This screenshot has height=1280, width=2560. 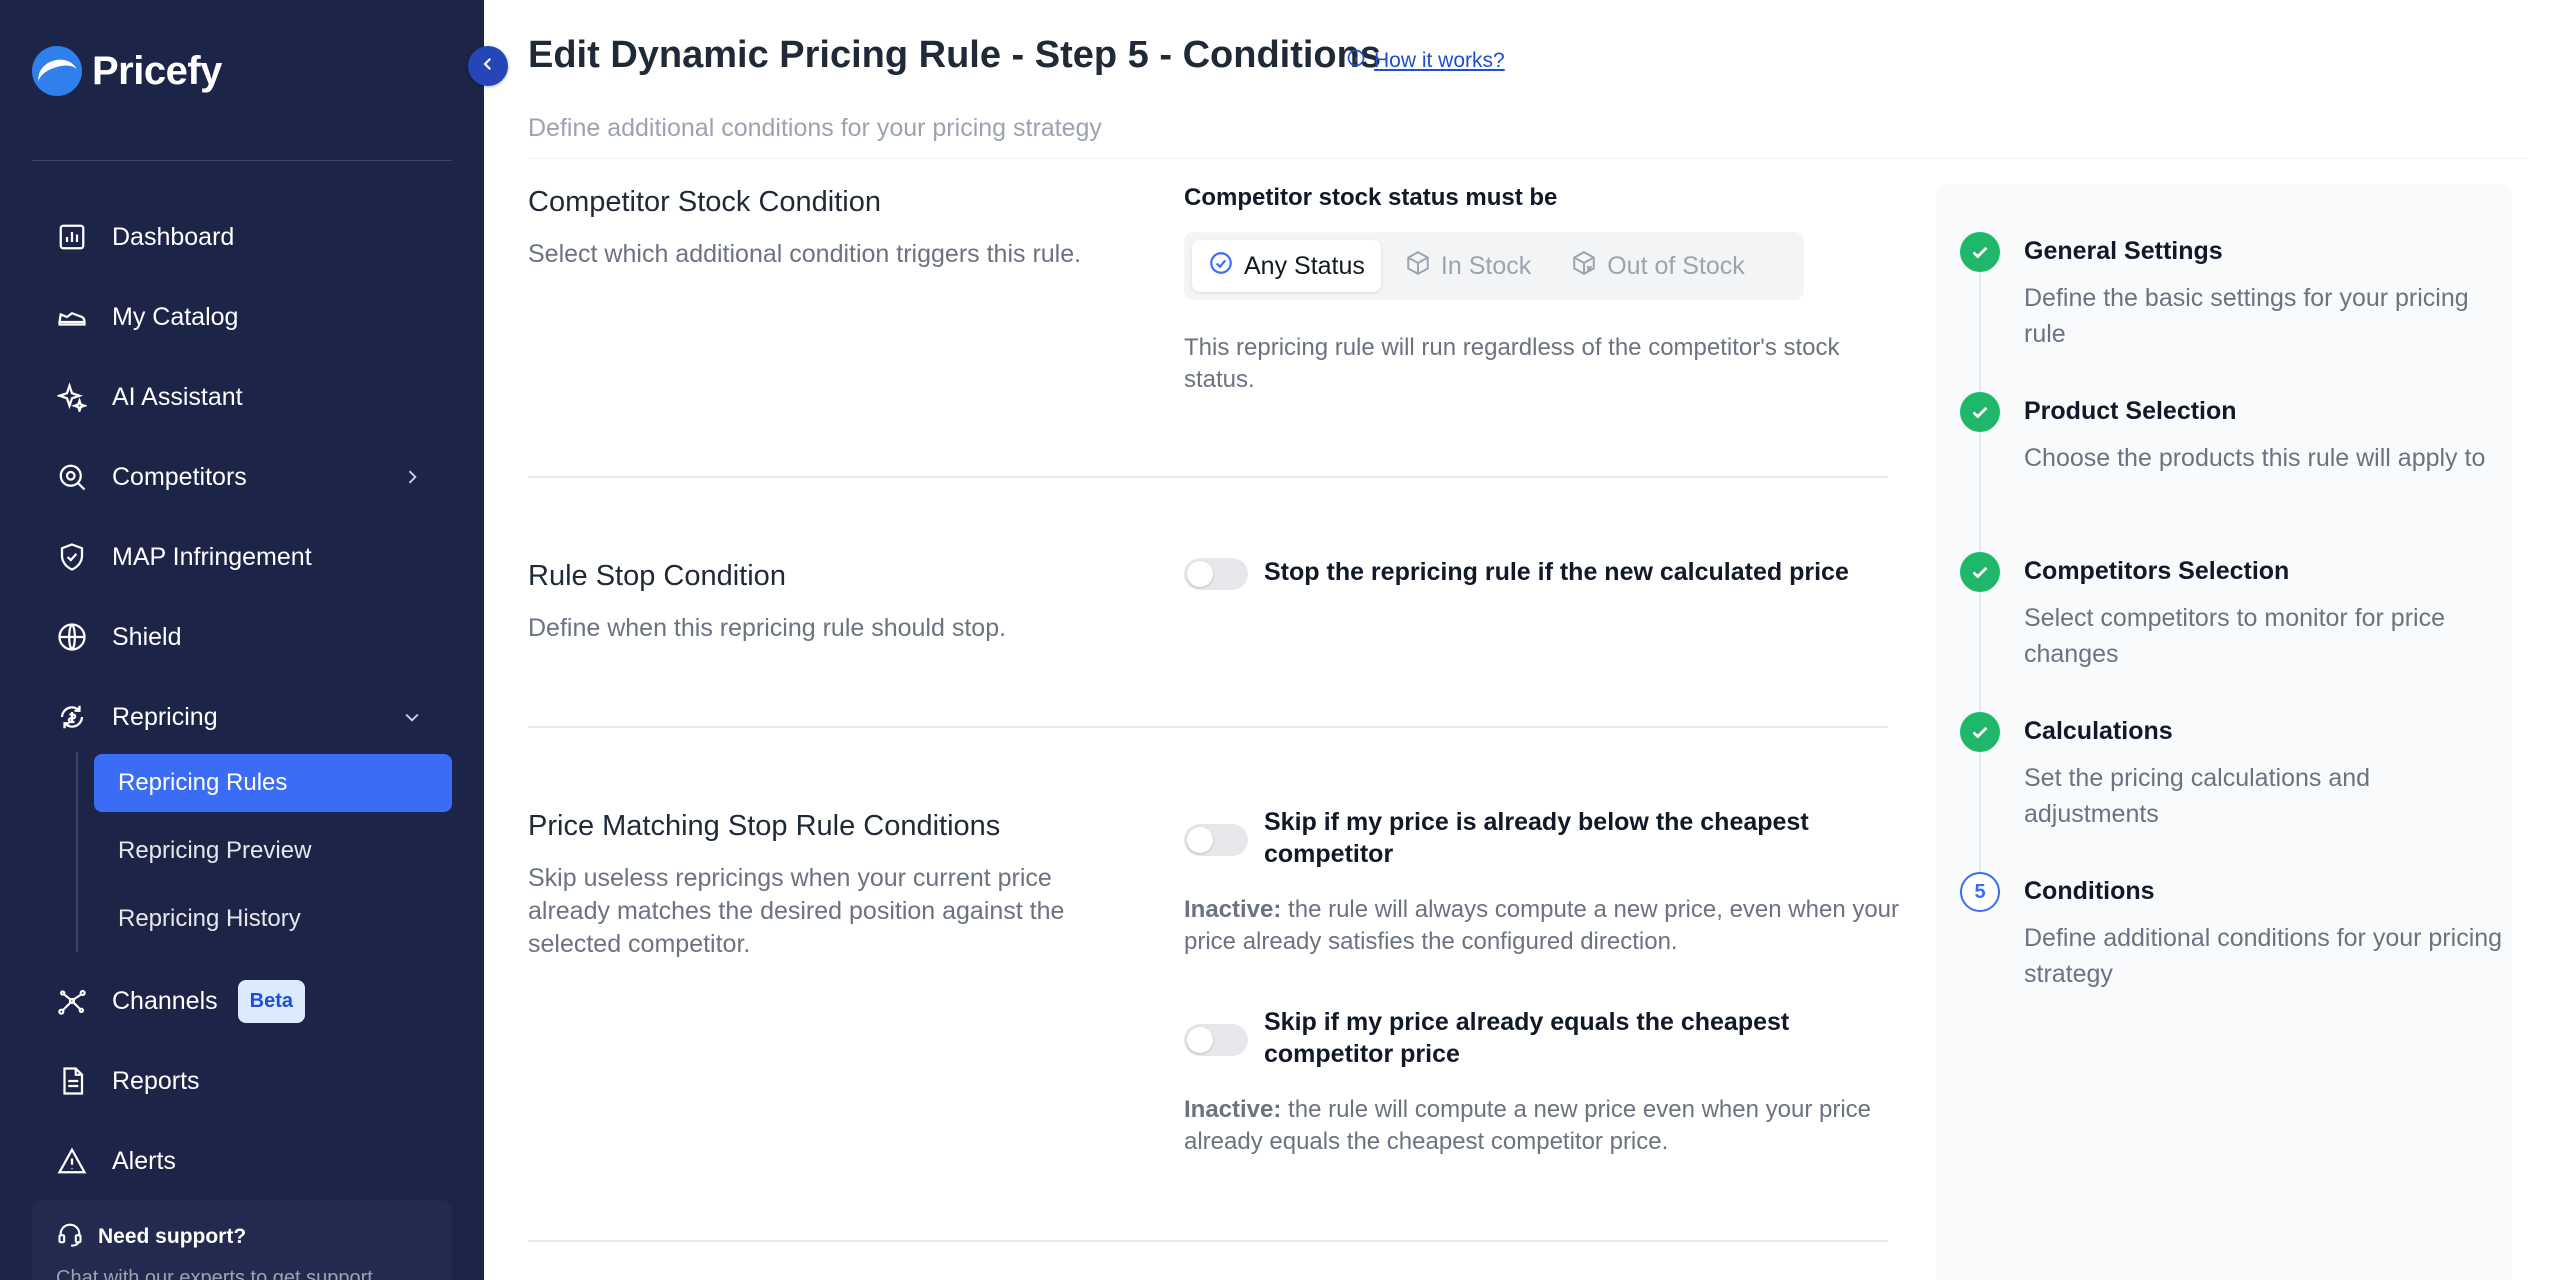 I want to click on chevron-right-icon, so click(x=412, y=477).